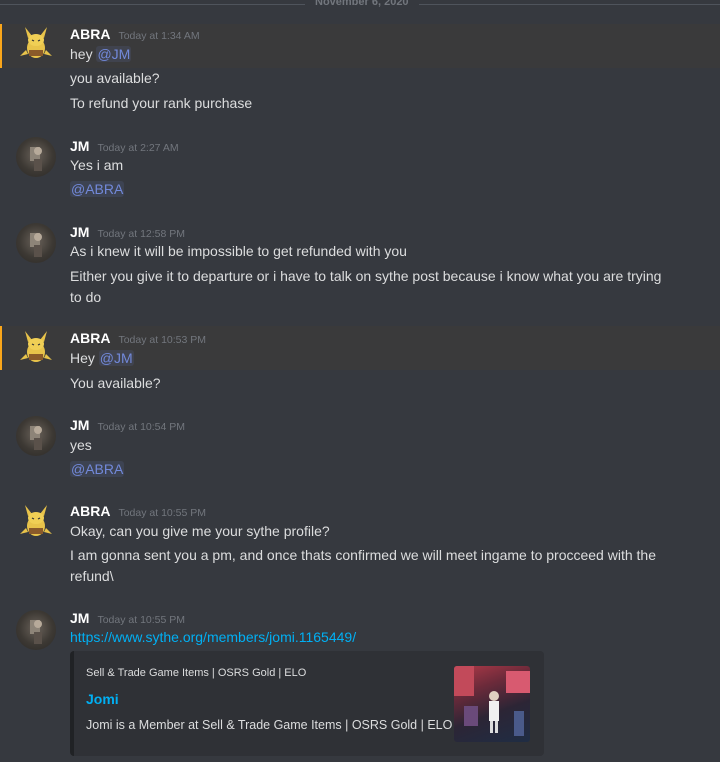  Describe the element at coordinates (380, 54) in the screenshot. I see `message-line: hey @JM` at that location.